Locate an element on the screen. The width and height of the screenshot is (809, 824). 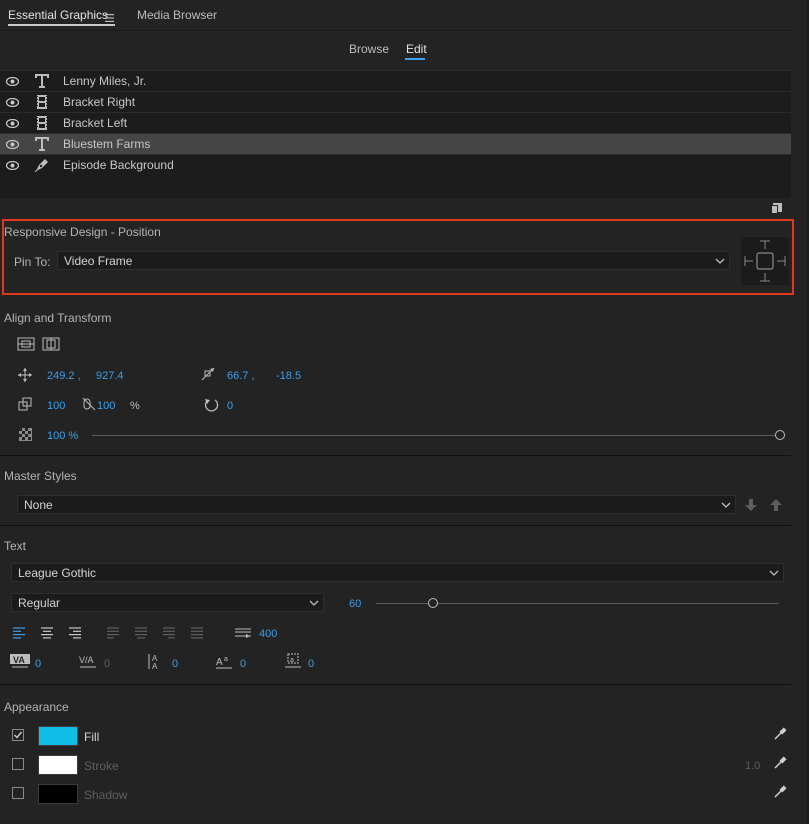
responsive-design-title: Responsive Design - Position is located at coordinates (82, 232).